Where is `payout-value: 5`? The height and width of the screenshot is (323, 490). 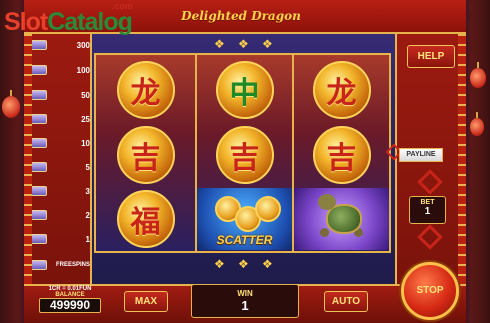 payout-value: 5 is located at coordinates (87, 167).